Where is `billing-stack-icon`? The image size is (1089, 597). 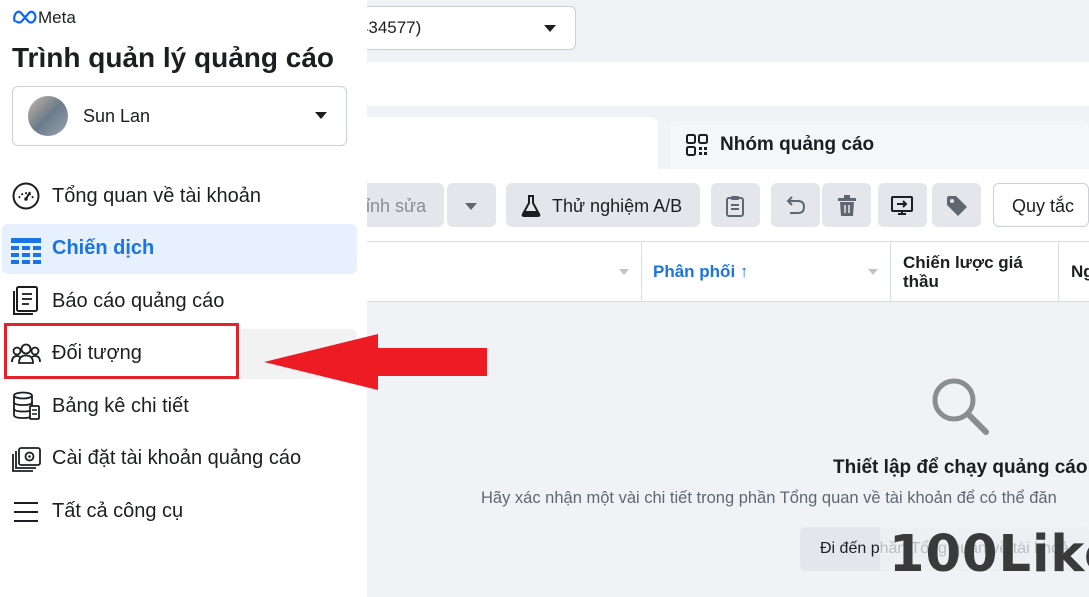 billing-stack-icon is located at coordinates (26, 405).